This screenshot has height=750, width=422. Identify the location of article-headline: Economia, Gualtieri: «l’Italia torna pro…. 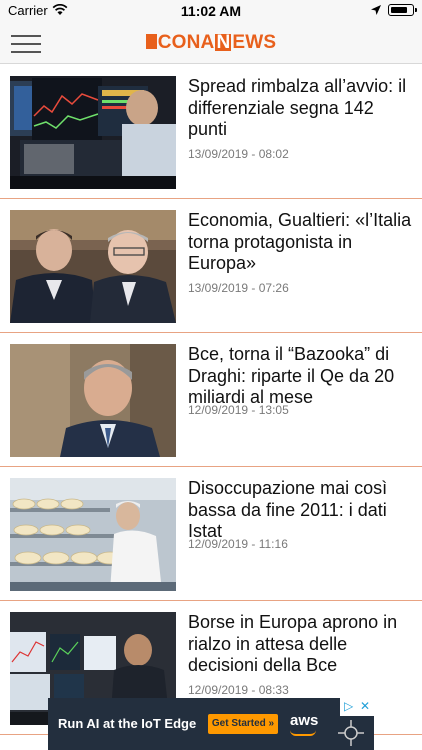
(300, 241).